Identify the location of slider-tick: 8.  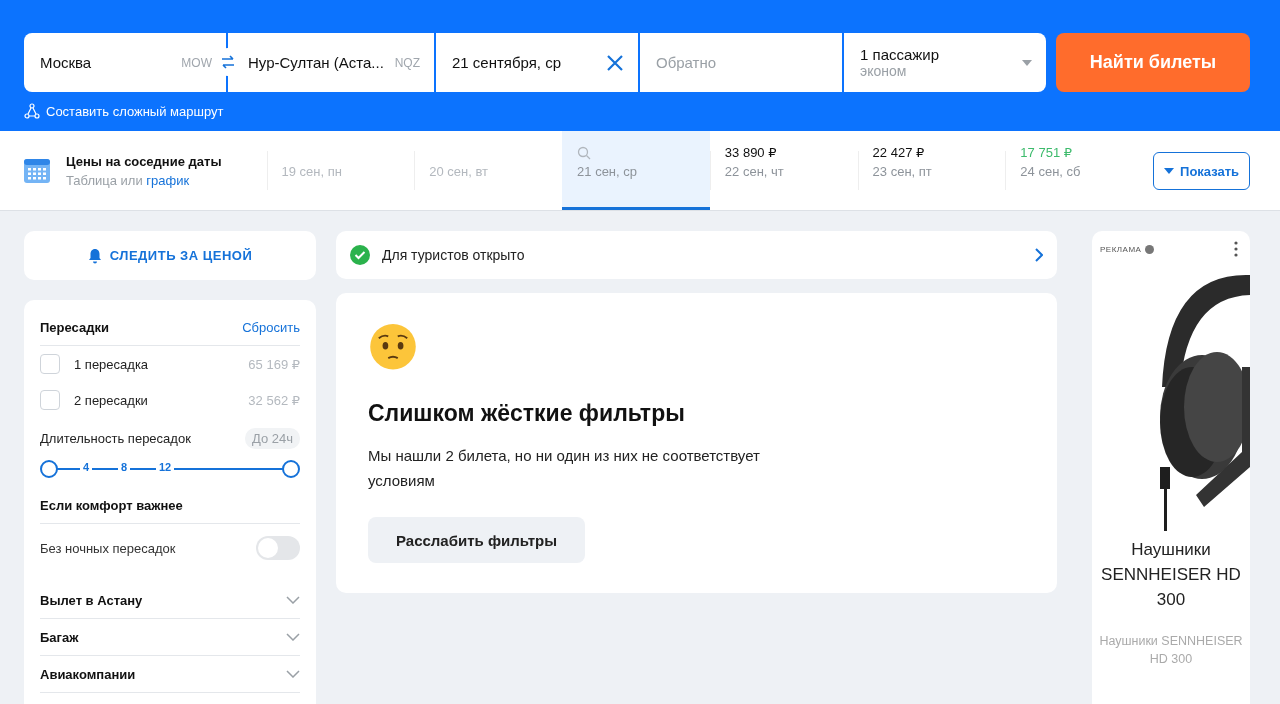
(124, 467).